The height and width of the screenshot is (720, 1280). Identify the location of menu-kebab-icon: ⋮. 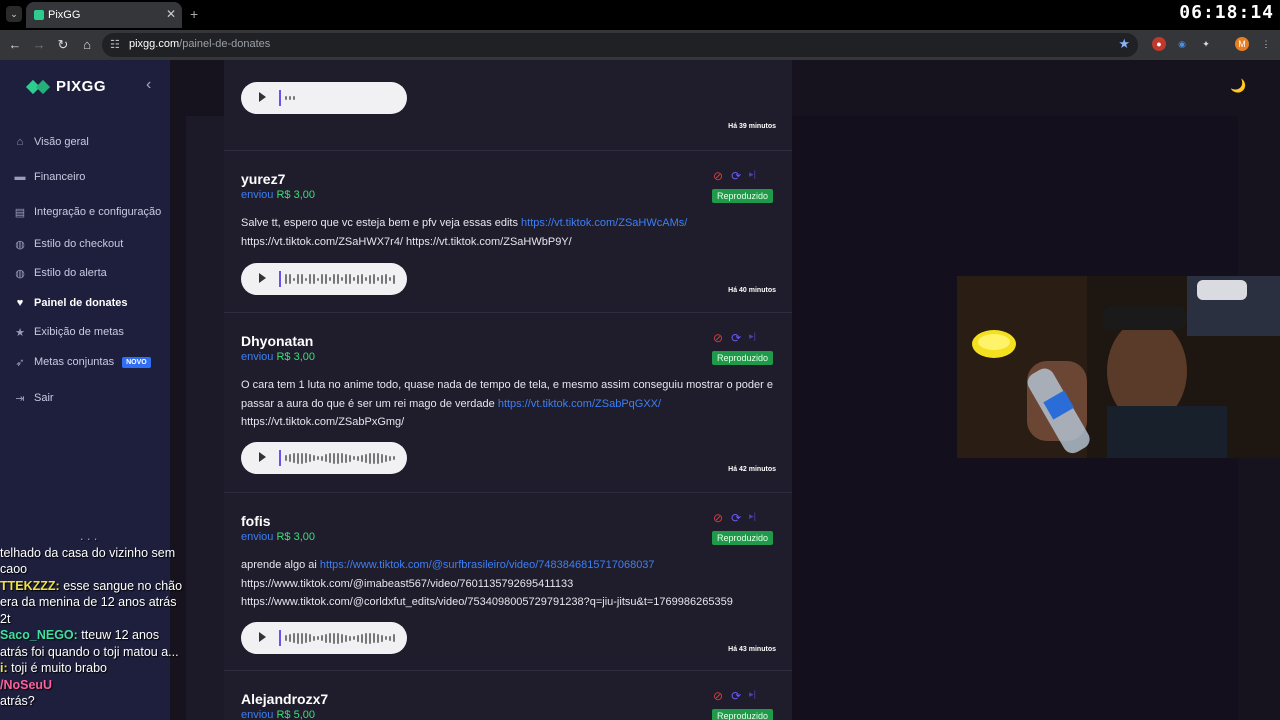
(1266, 44).